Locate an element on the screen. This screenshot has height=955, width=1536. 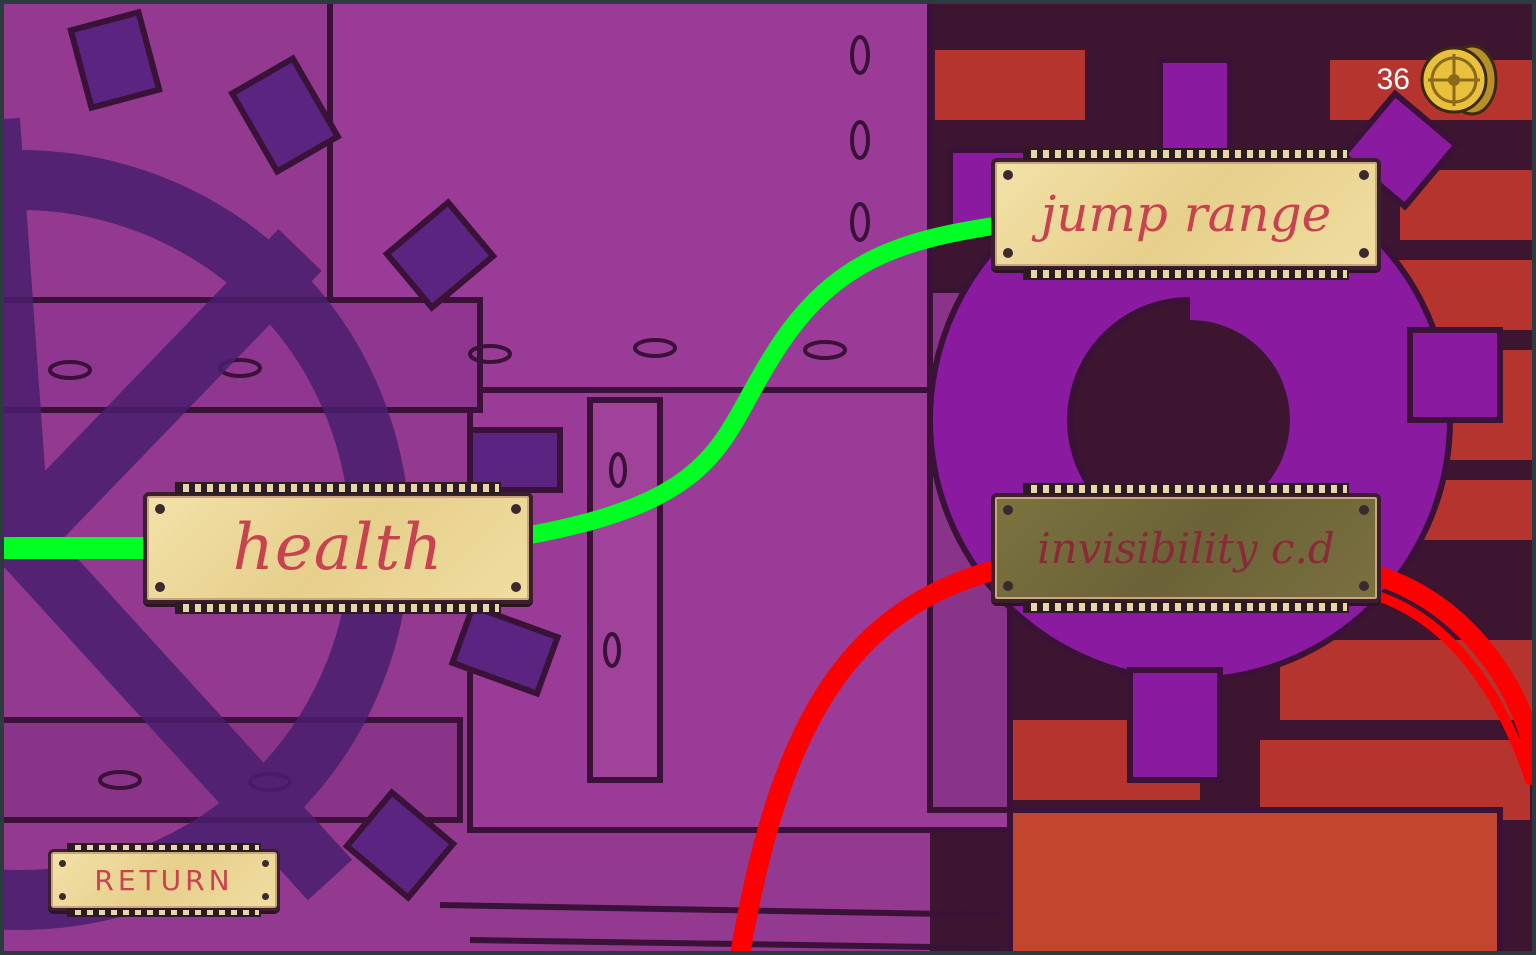
coin-count: 36 is located at coordinates (1393, 79).